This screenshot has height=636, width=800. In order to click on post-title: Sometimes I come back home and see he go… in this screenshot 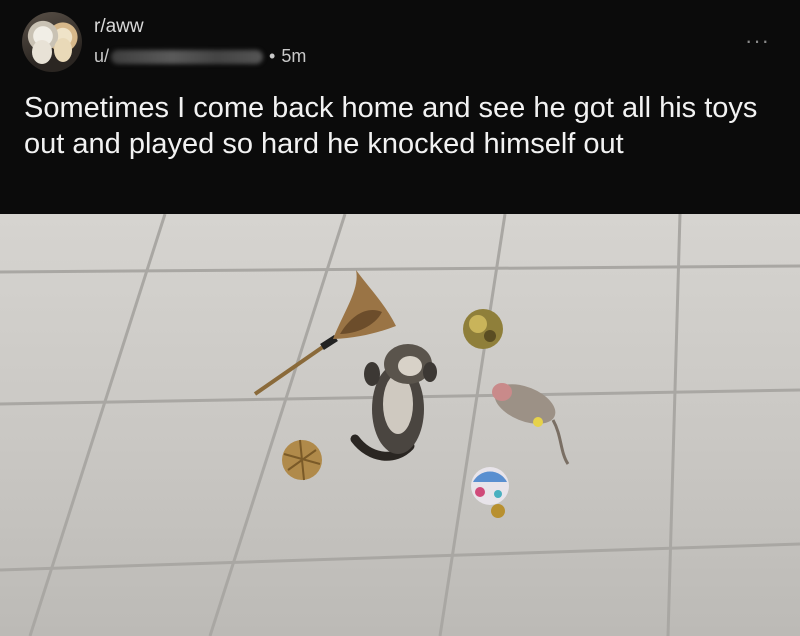, I will do `click(404, 126)`.